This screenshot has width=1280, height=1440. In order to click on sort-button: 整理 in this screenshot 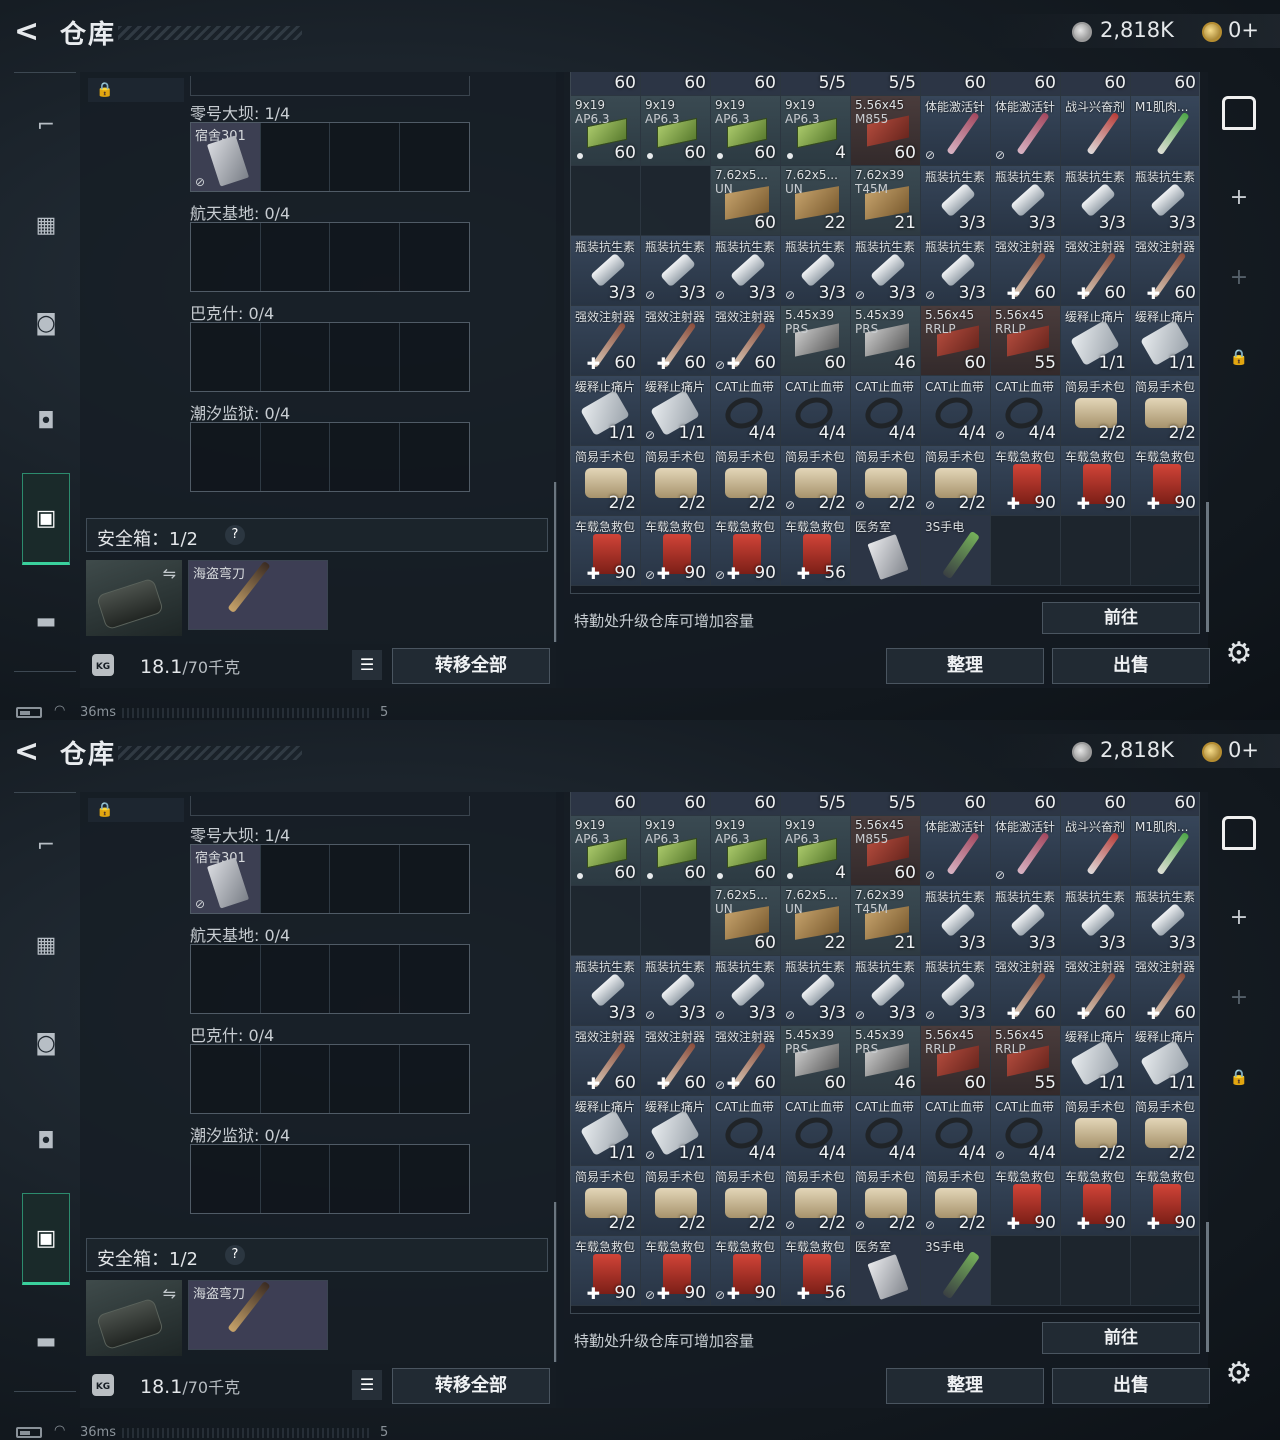, I will do `click(965, 666)`.